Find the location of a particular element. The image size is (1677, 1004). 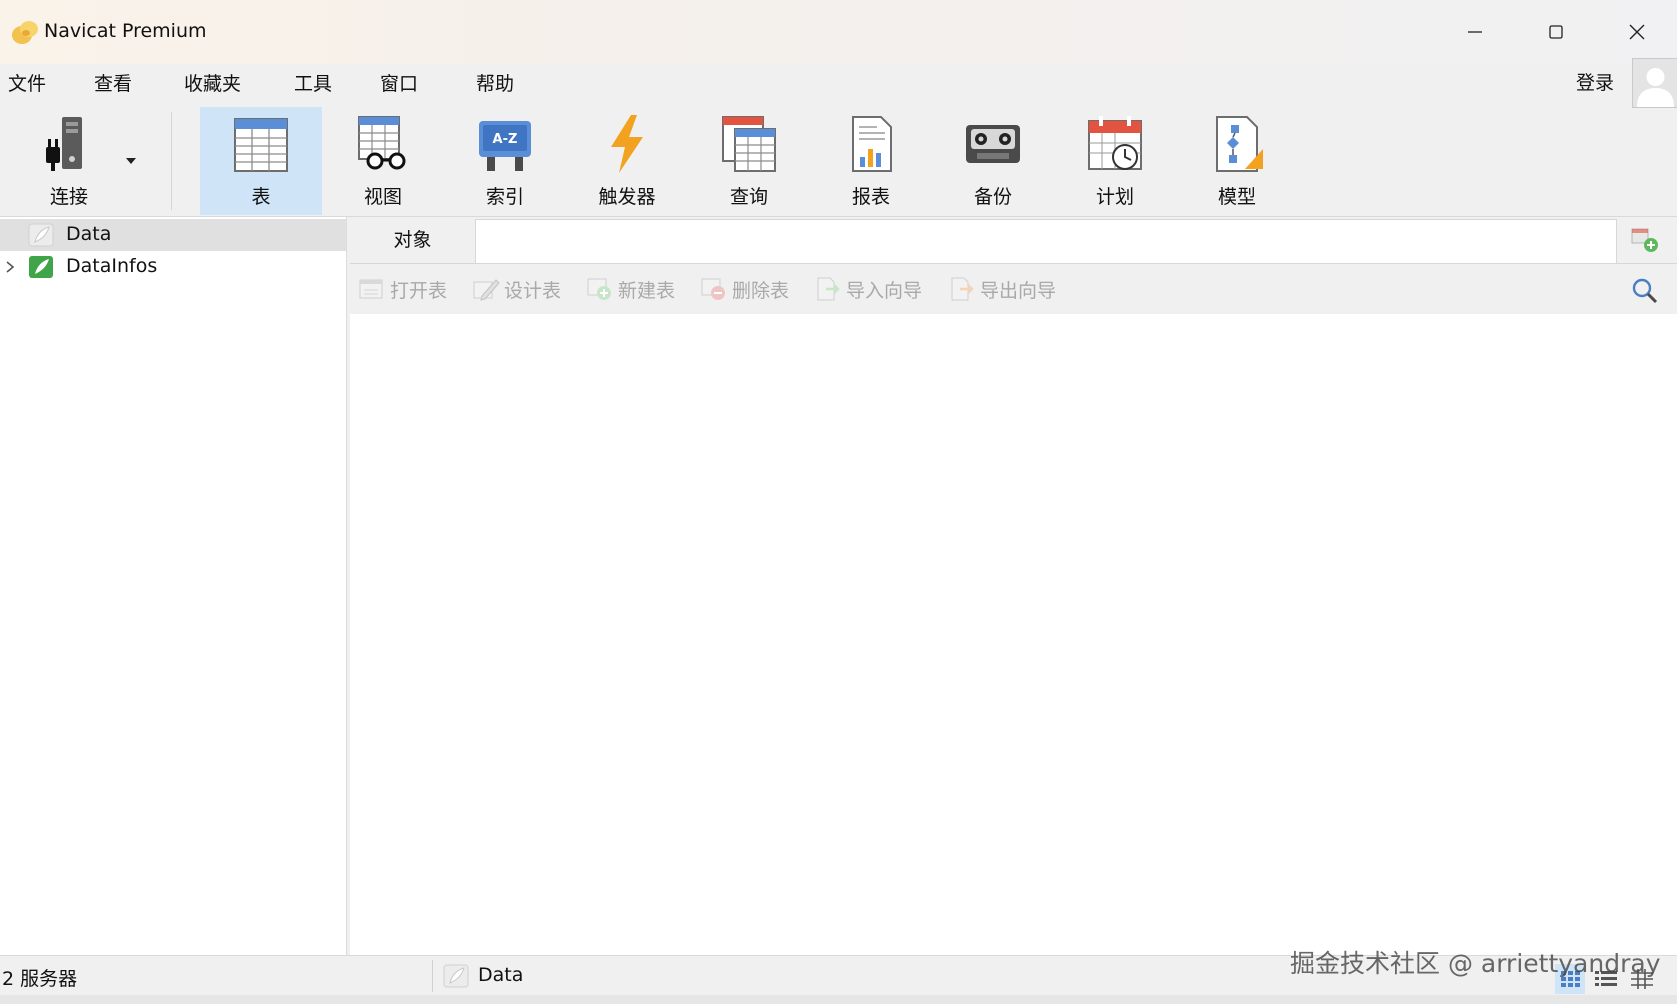

tab-objects: 对象 is located at coordinates (412, 240).